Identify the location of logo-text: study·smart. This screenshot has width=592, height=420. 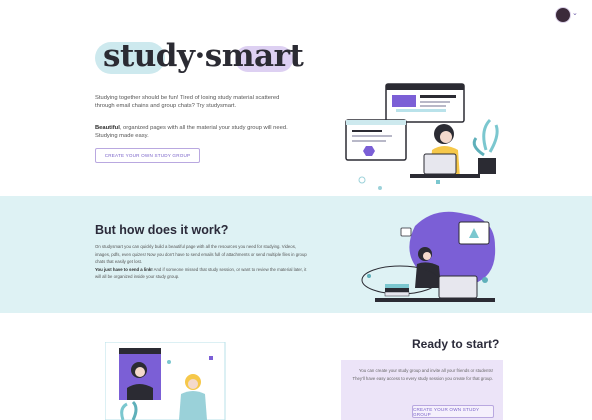
(203, 56).